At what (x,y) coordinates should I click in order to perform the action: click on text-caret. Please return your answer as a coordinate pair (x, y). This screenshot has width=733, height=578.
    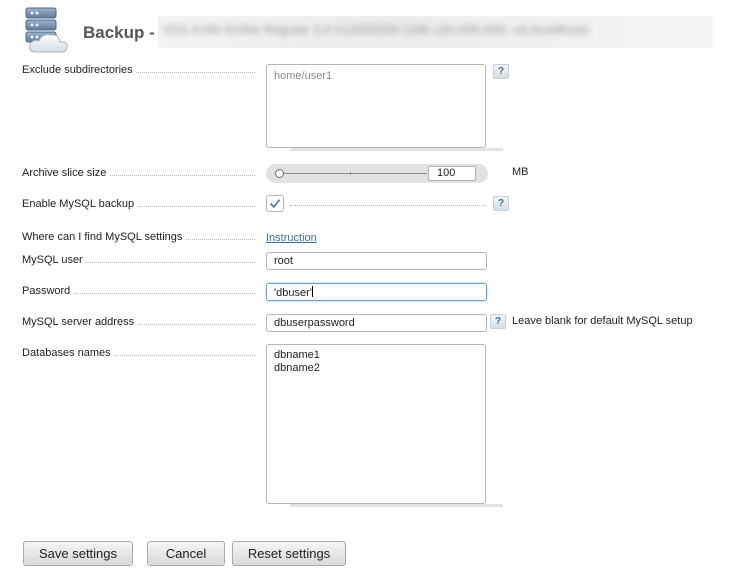
    Looking at the image, I should click on (312, 291).